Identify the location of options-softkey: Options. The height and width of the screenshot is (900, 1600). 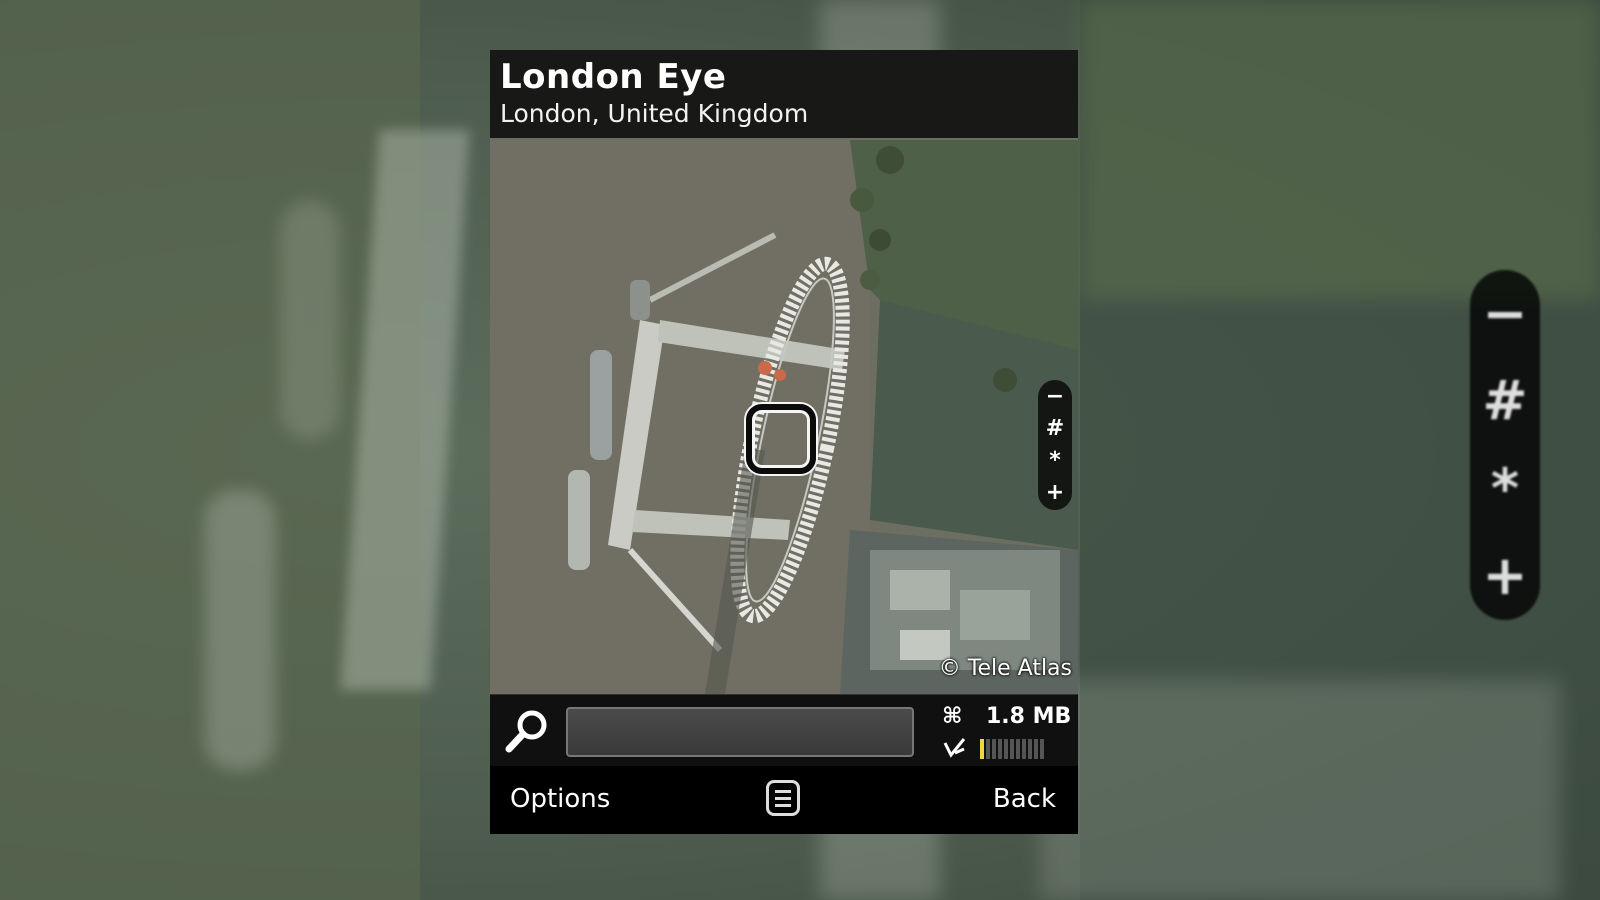
(560, 799).